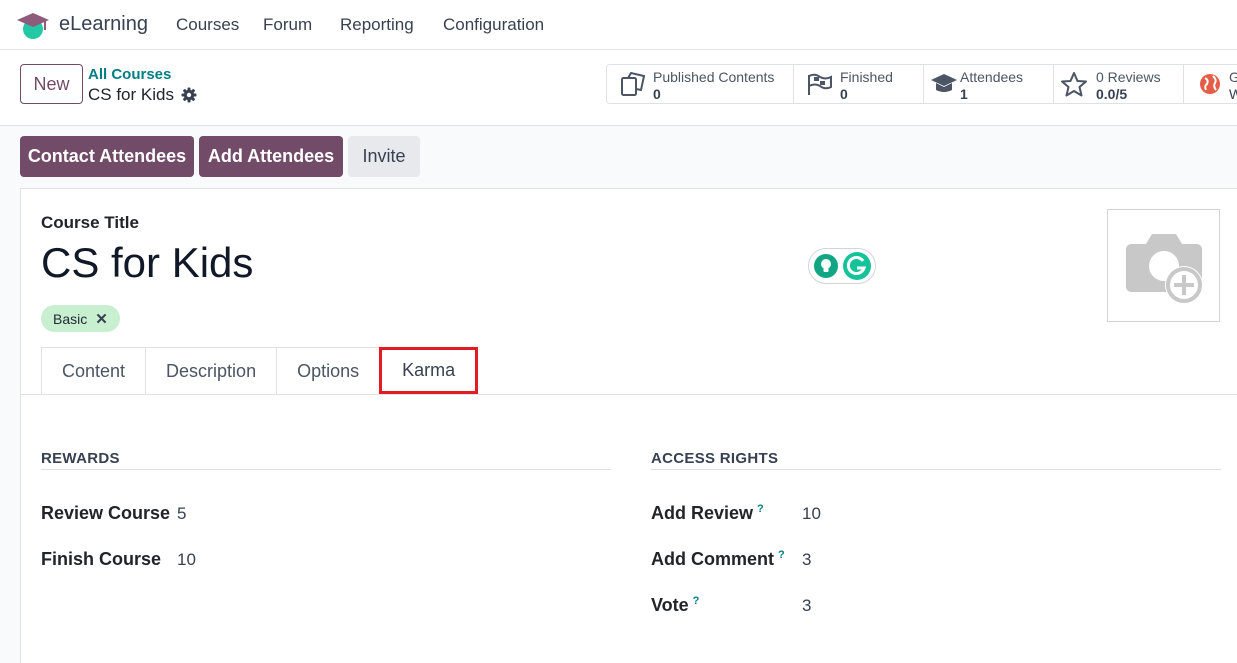 Image resolution: width=1237 pixels, height=663 pixels. Describe the element at coordinates (493, 25) in the screenshot. I see `menu-configuration: Configuration` at that location.